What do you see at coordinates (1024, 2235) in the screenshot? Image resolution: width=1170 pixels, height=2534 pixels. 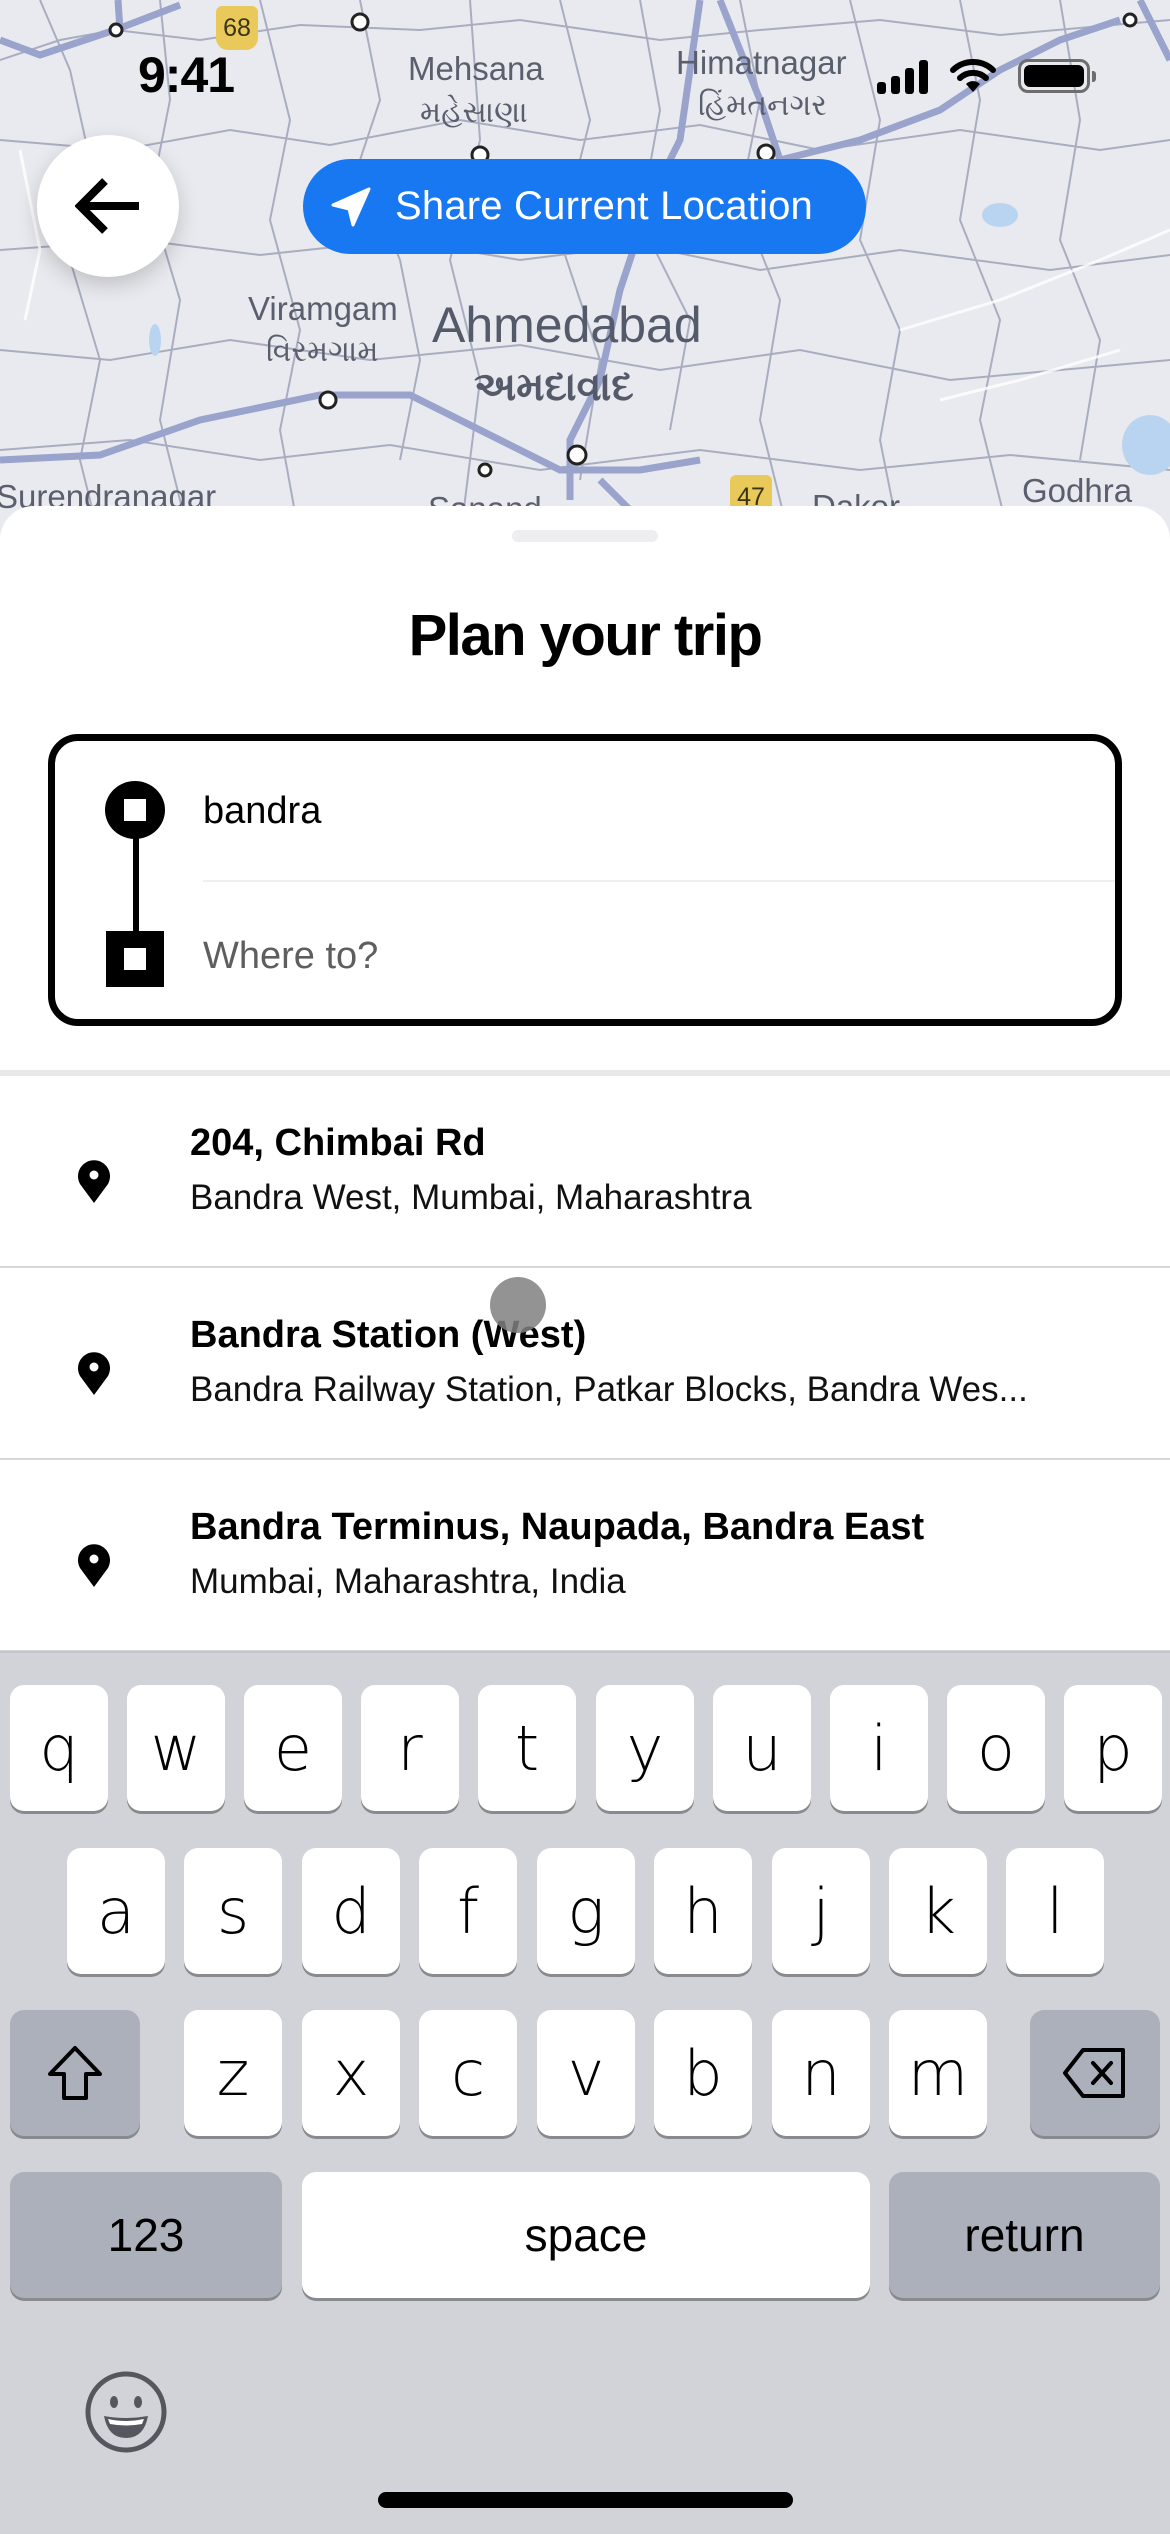 I see `return-key: return` at bounding box center [1024, 2235].